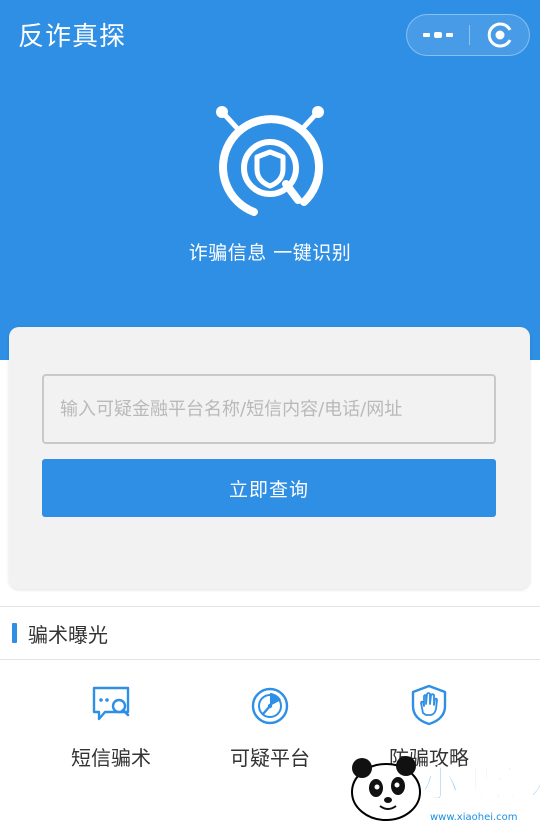 The height and width of the screenshot is (824, 540). Describe the element at coordinates (111, 703) in the screenshot. I see `sms-search-icon` at that location.